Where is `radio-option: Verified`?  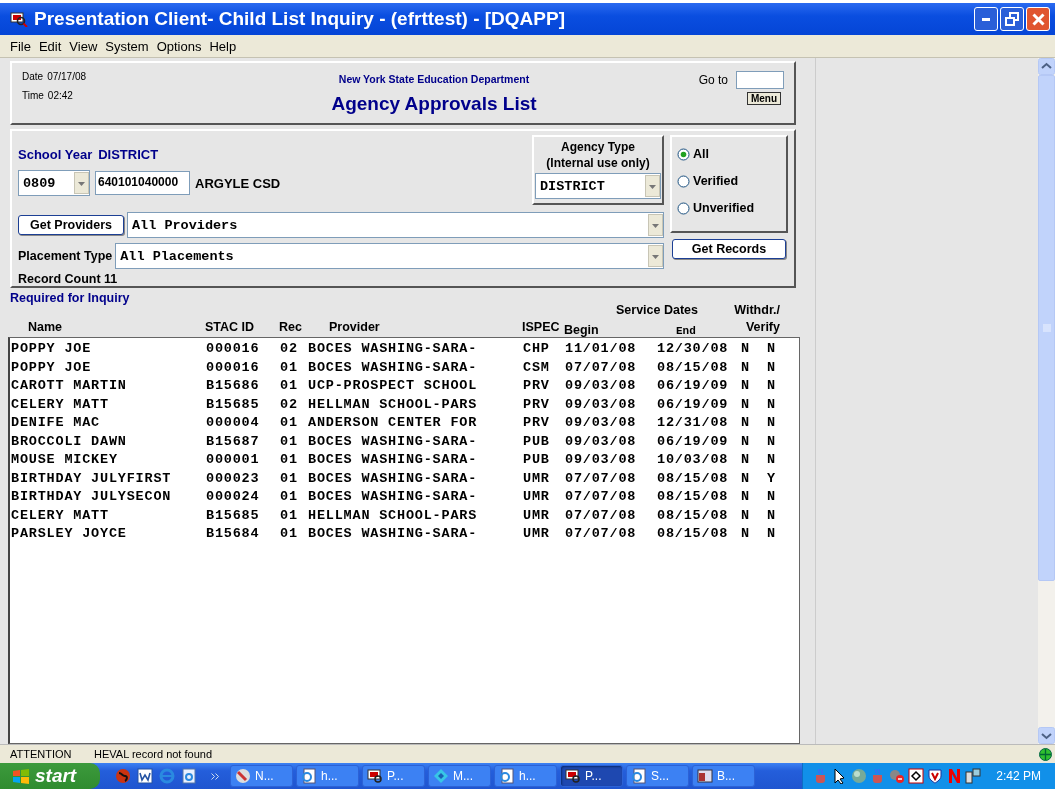
radio-option: Verified is located at coordinates (731, 181).